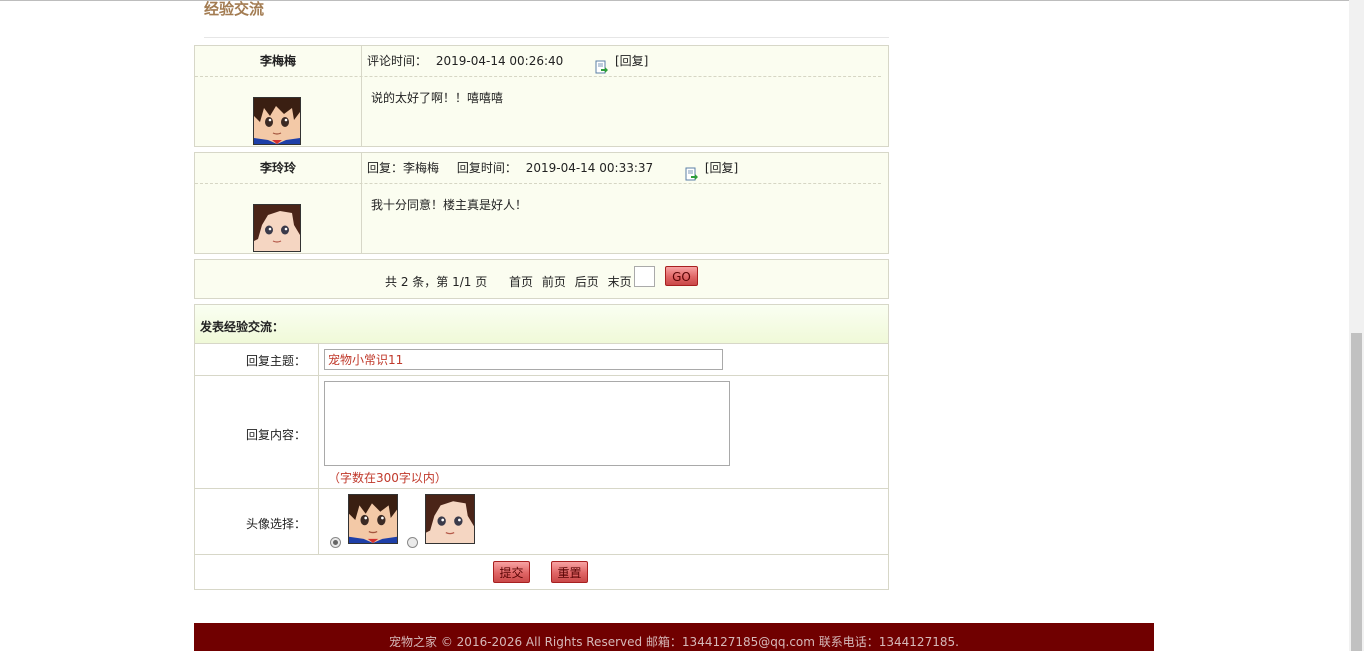 The image size is (1364, 661). What do you see at coordinates (277, 61) in the screenshot?
I see `comment-author: 李梅梅` at bounding box center [277, 61].